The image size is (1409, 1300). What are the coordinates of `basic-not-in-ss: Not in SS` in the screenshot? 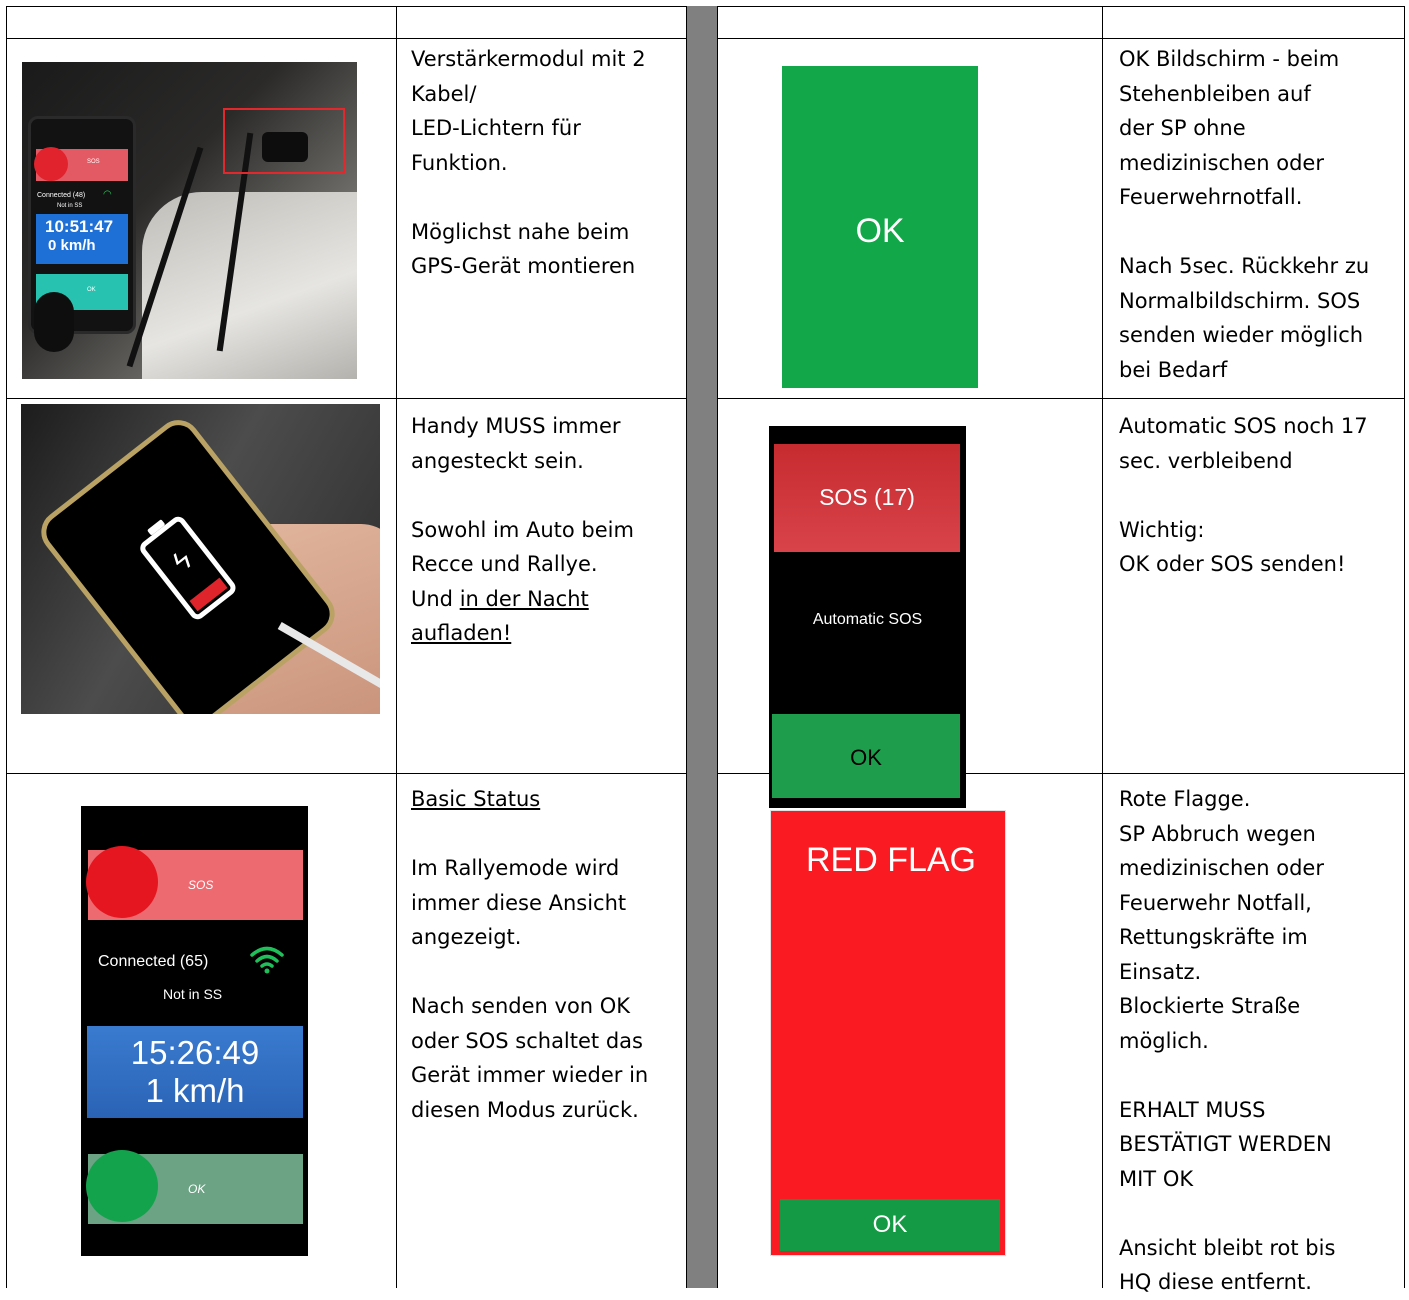 It's located at (193, 994).